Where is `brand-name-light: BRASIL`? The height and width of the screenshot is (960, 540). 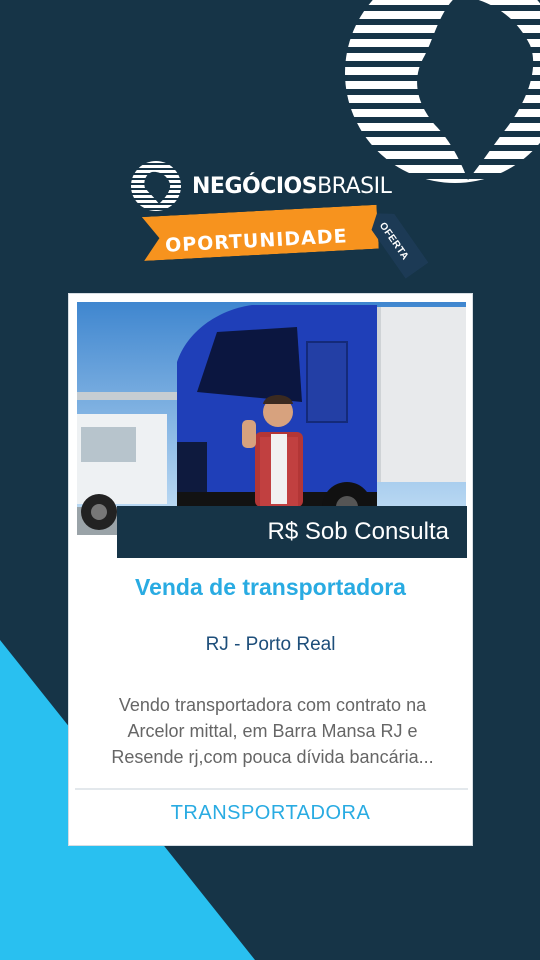 brand-name-light: BRASIL is located at coordinates (354, 186).